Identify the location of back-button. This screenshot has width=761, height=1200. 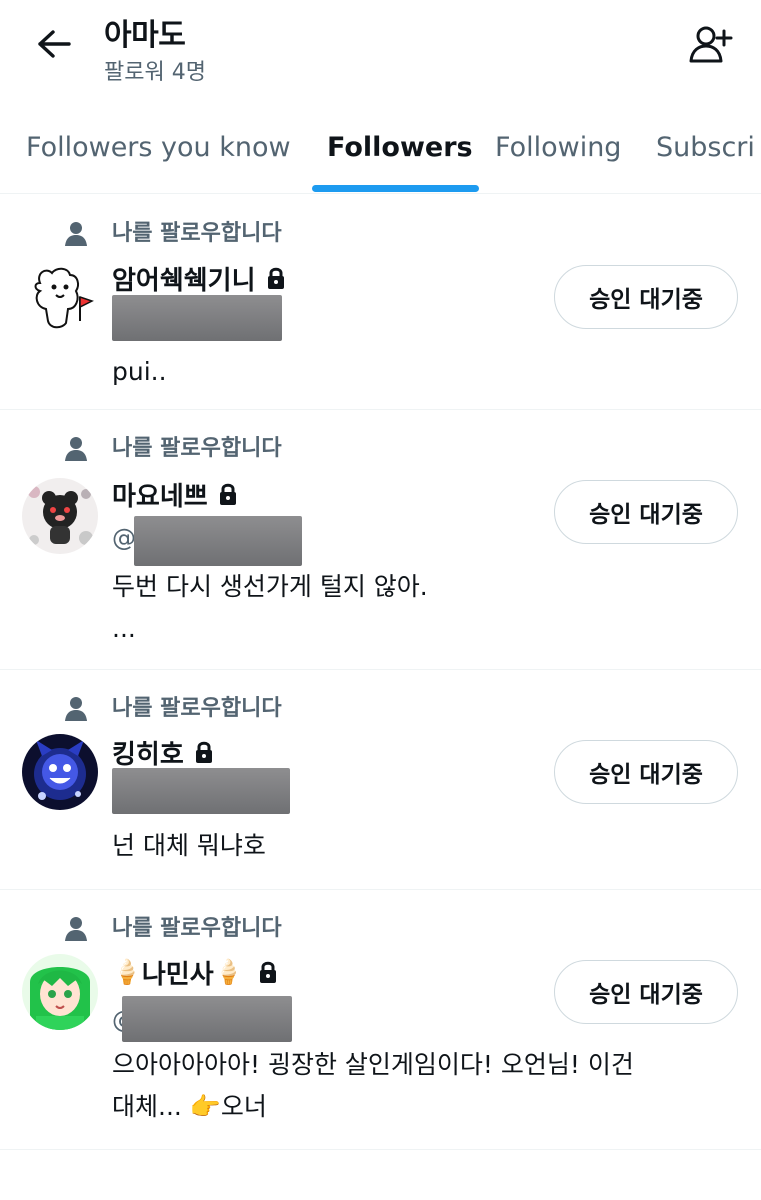
(54, 46).